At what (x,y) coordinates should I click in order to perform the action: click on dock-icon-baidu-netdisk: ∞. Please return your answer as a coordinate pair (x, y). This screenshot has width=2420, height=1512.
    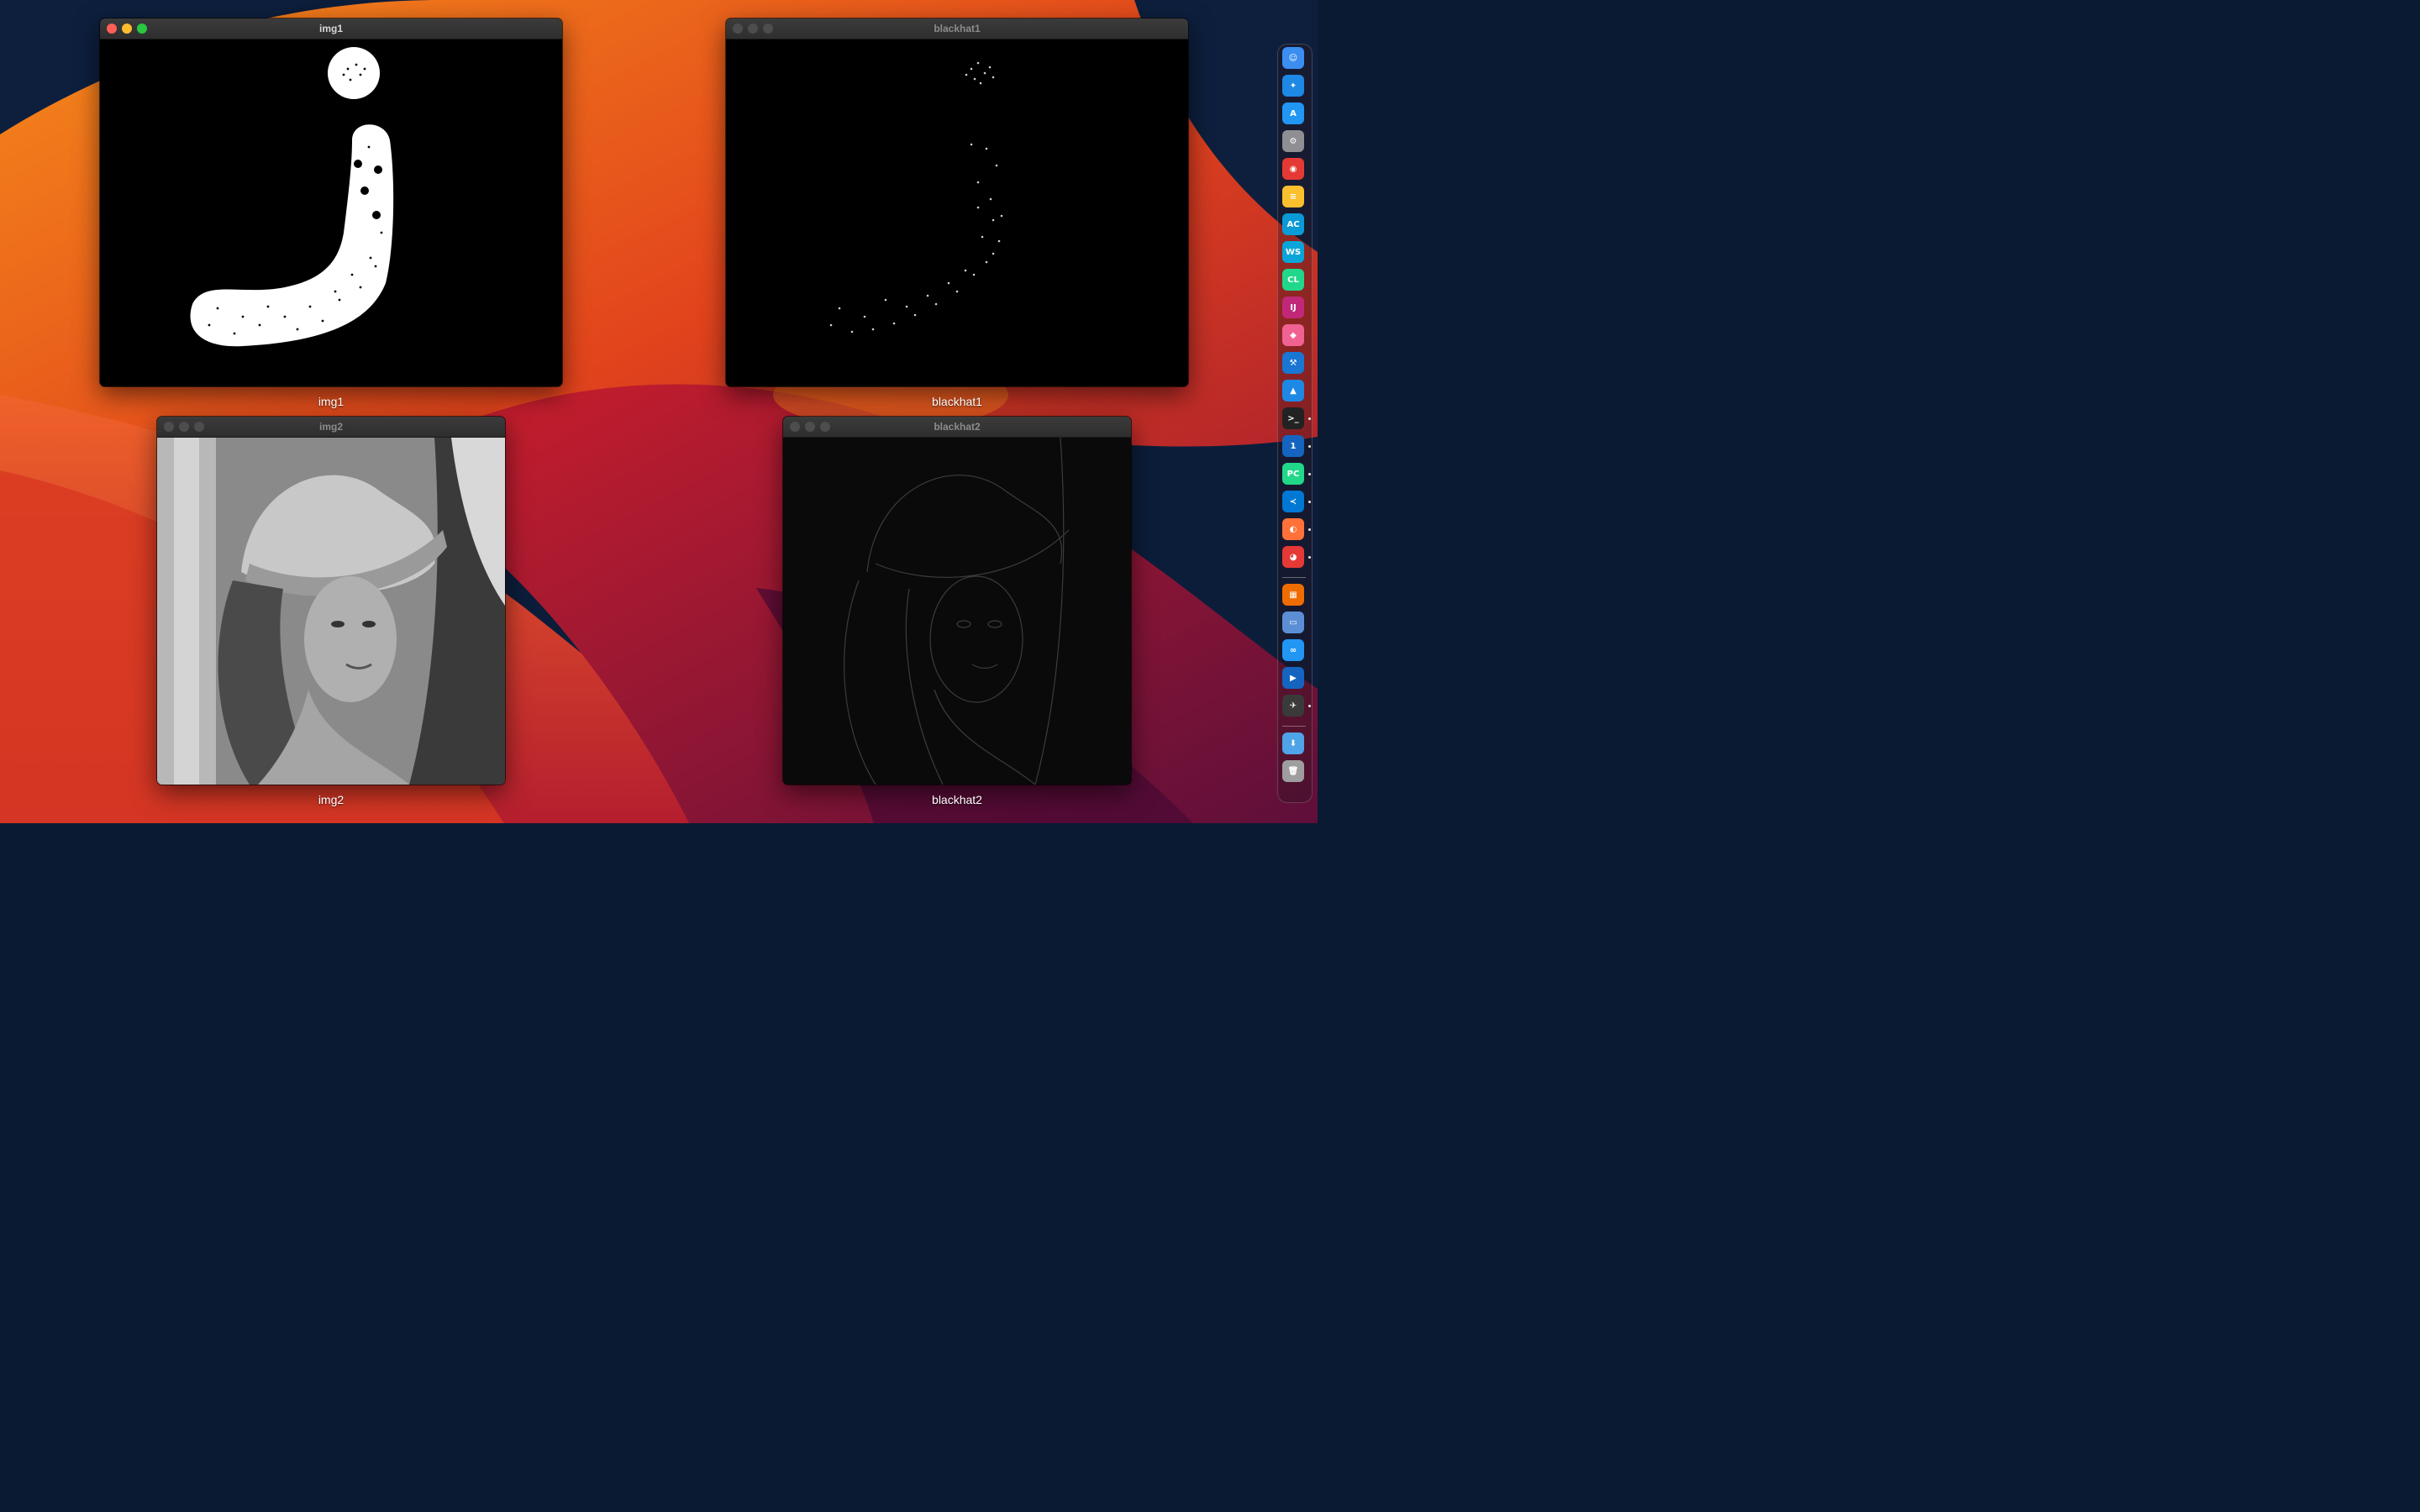
    Looking at the image, I should click on (1293, 650).